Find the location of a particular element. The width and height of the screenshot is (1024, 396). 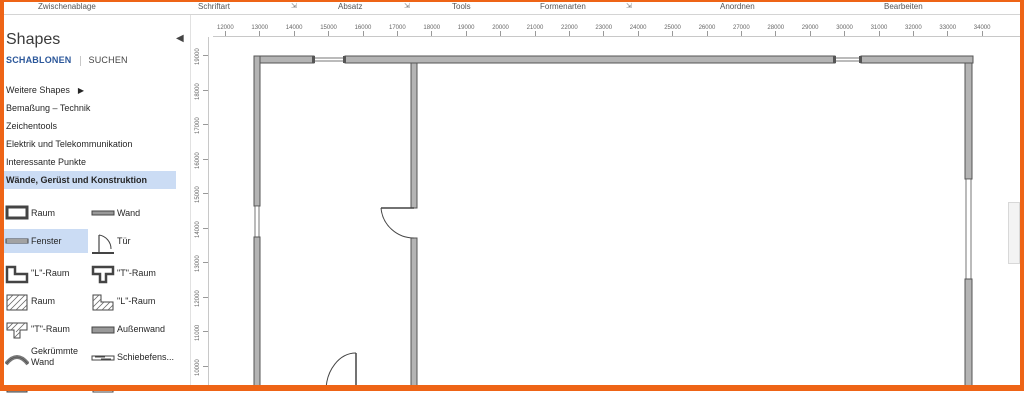

shape-room: Raum is located at coordinates (46, 213).